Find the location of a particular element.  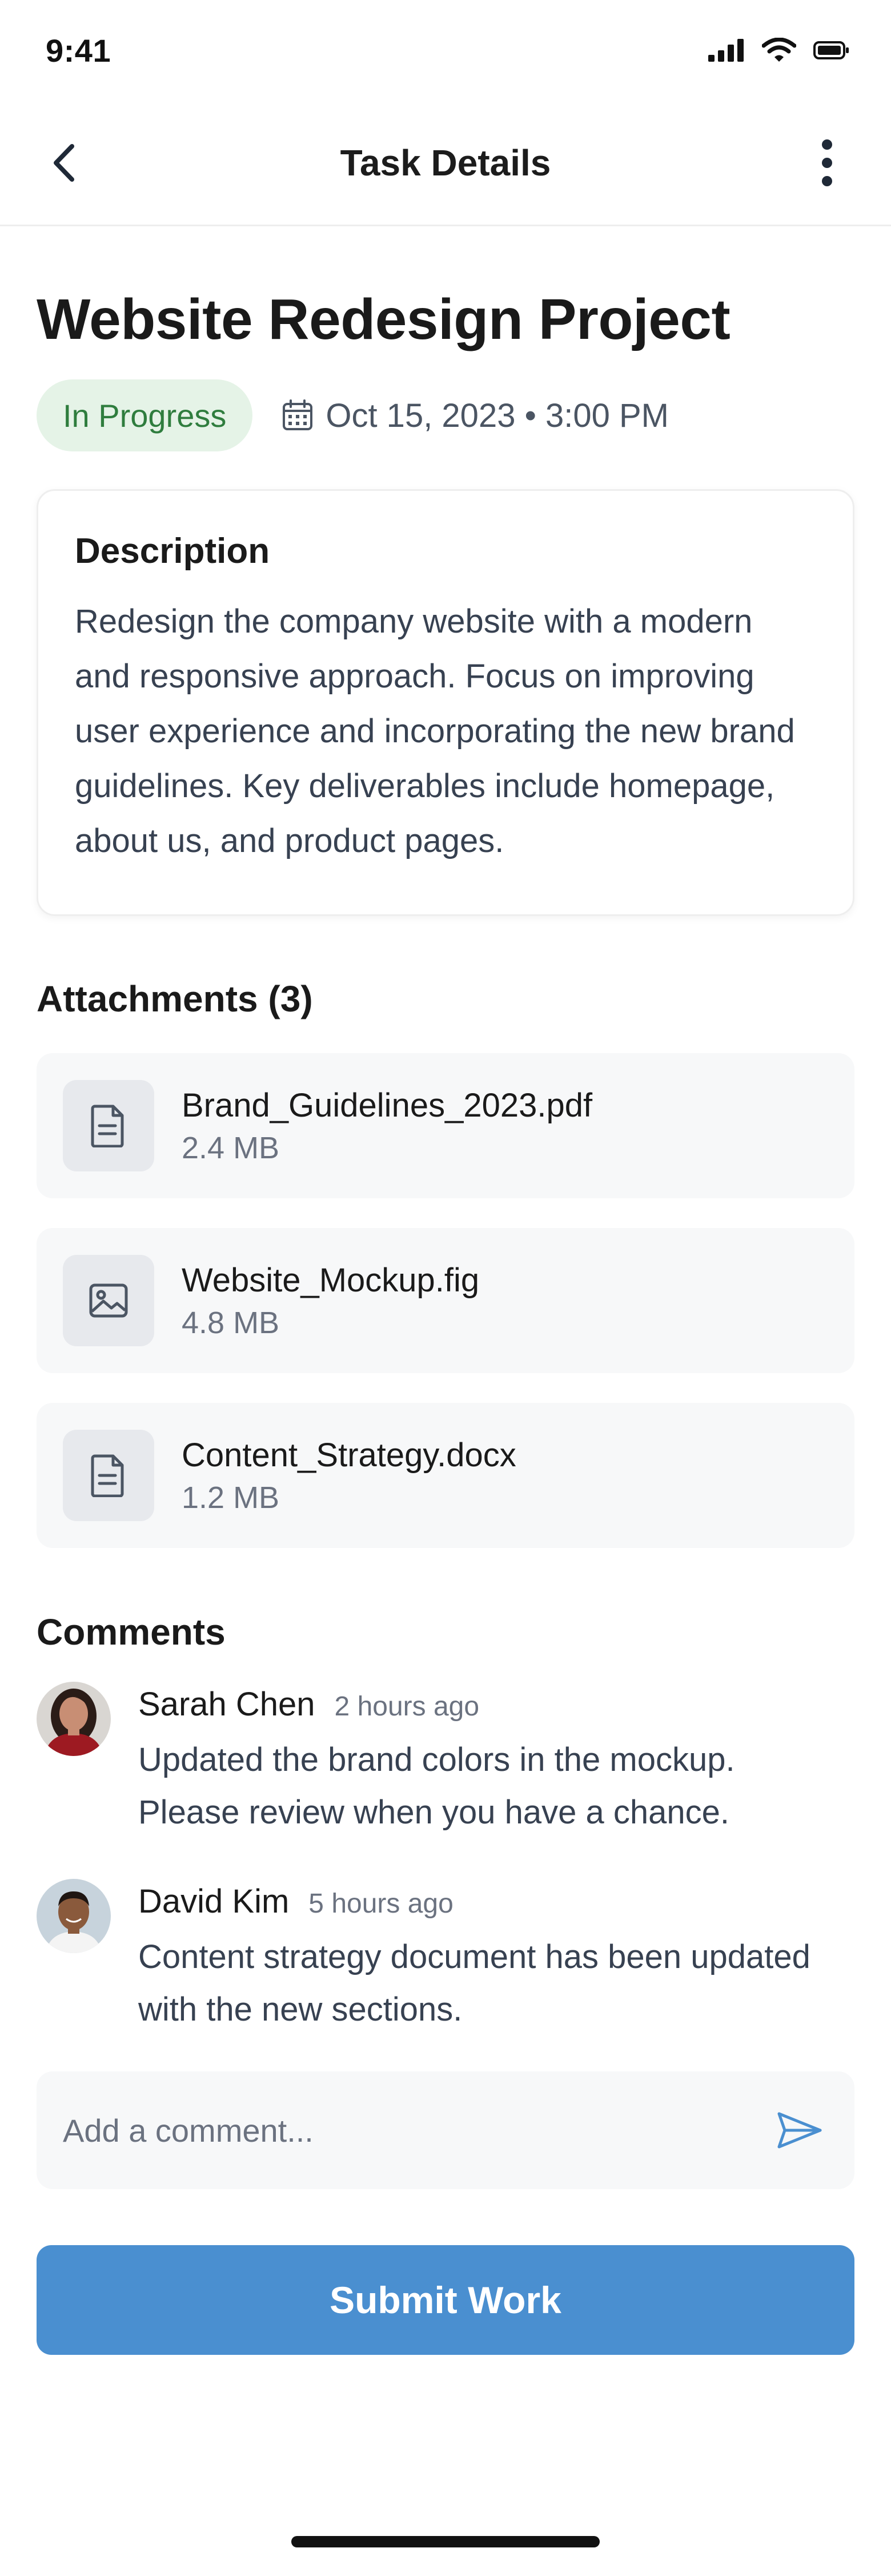

comments-title: Comments is located at coordinates (131, 1632).